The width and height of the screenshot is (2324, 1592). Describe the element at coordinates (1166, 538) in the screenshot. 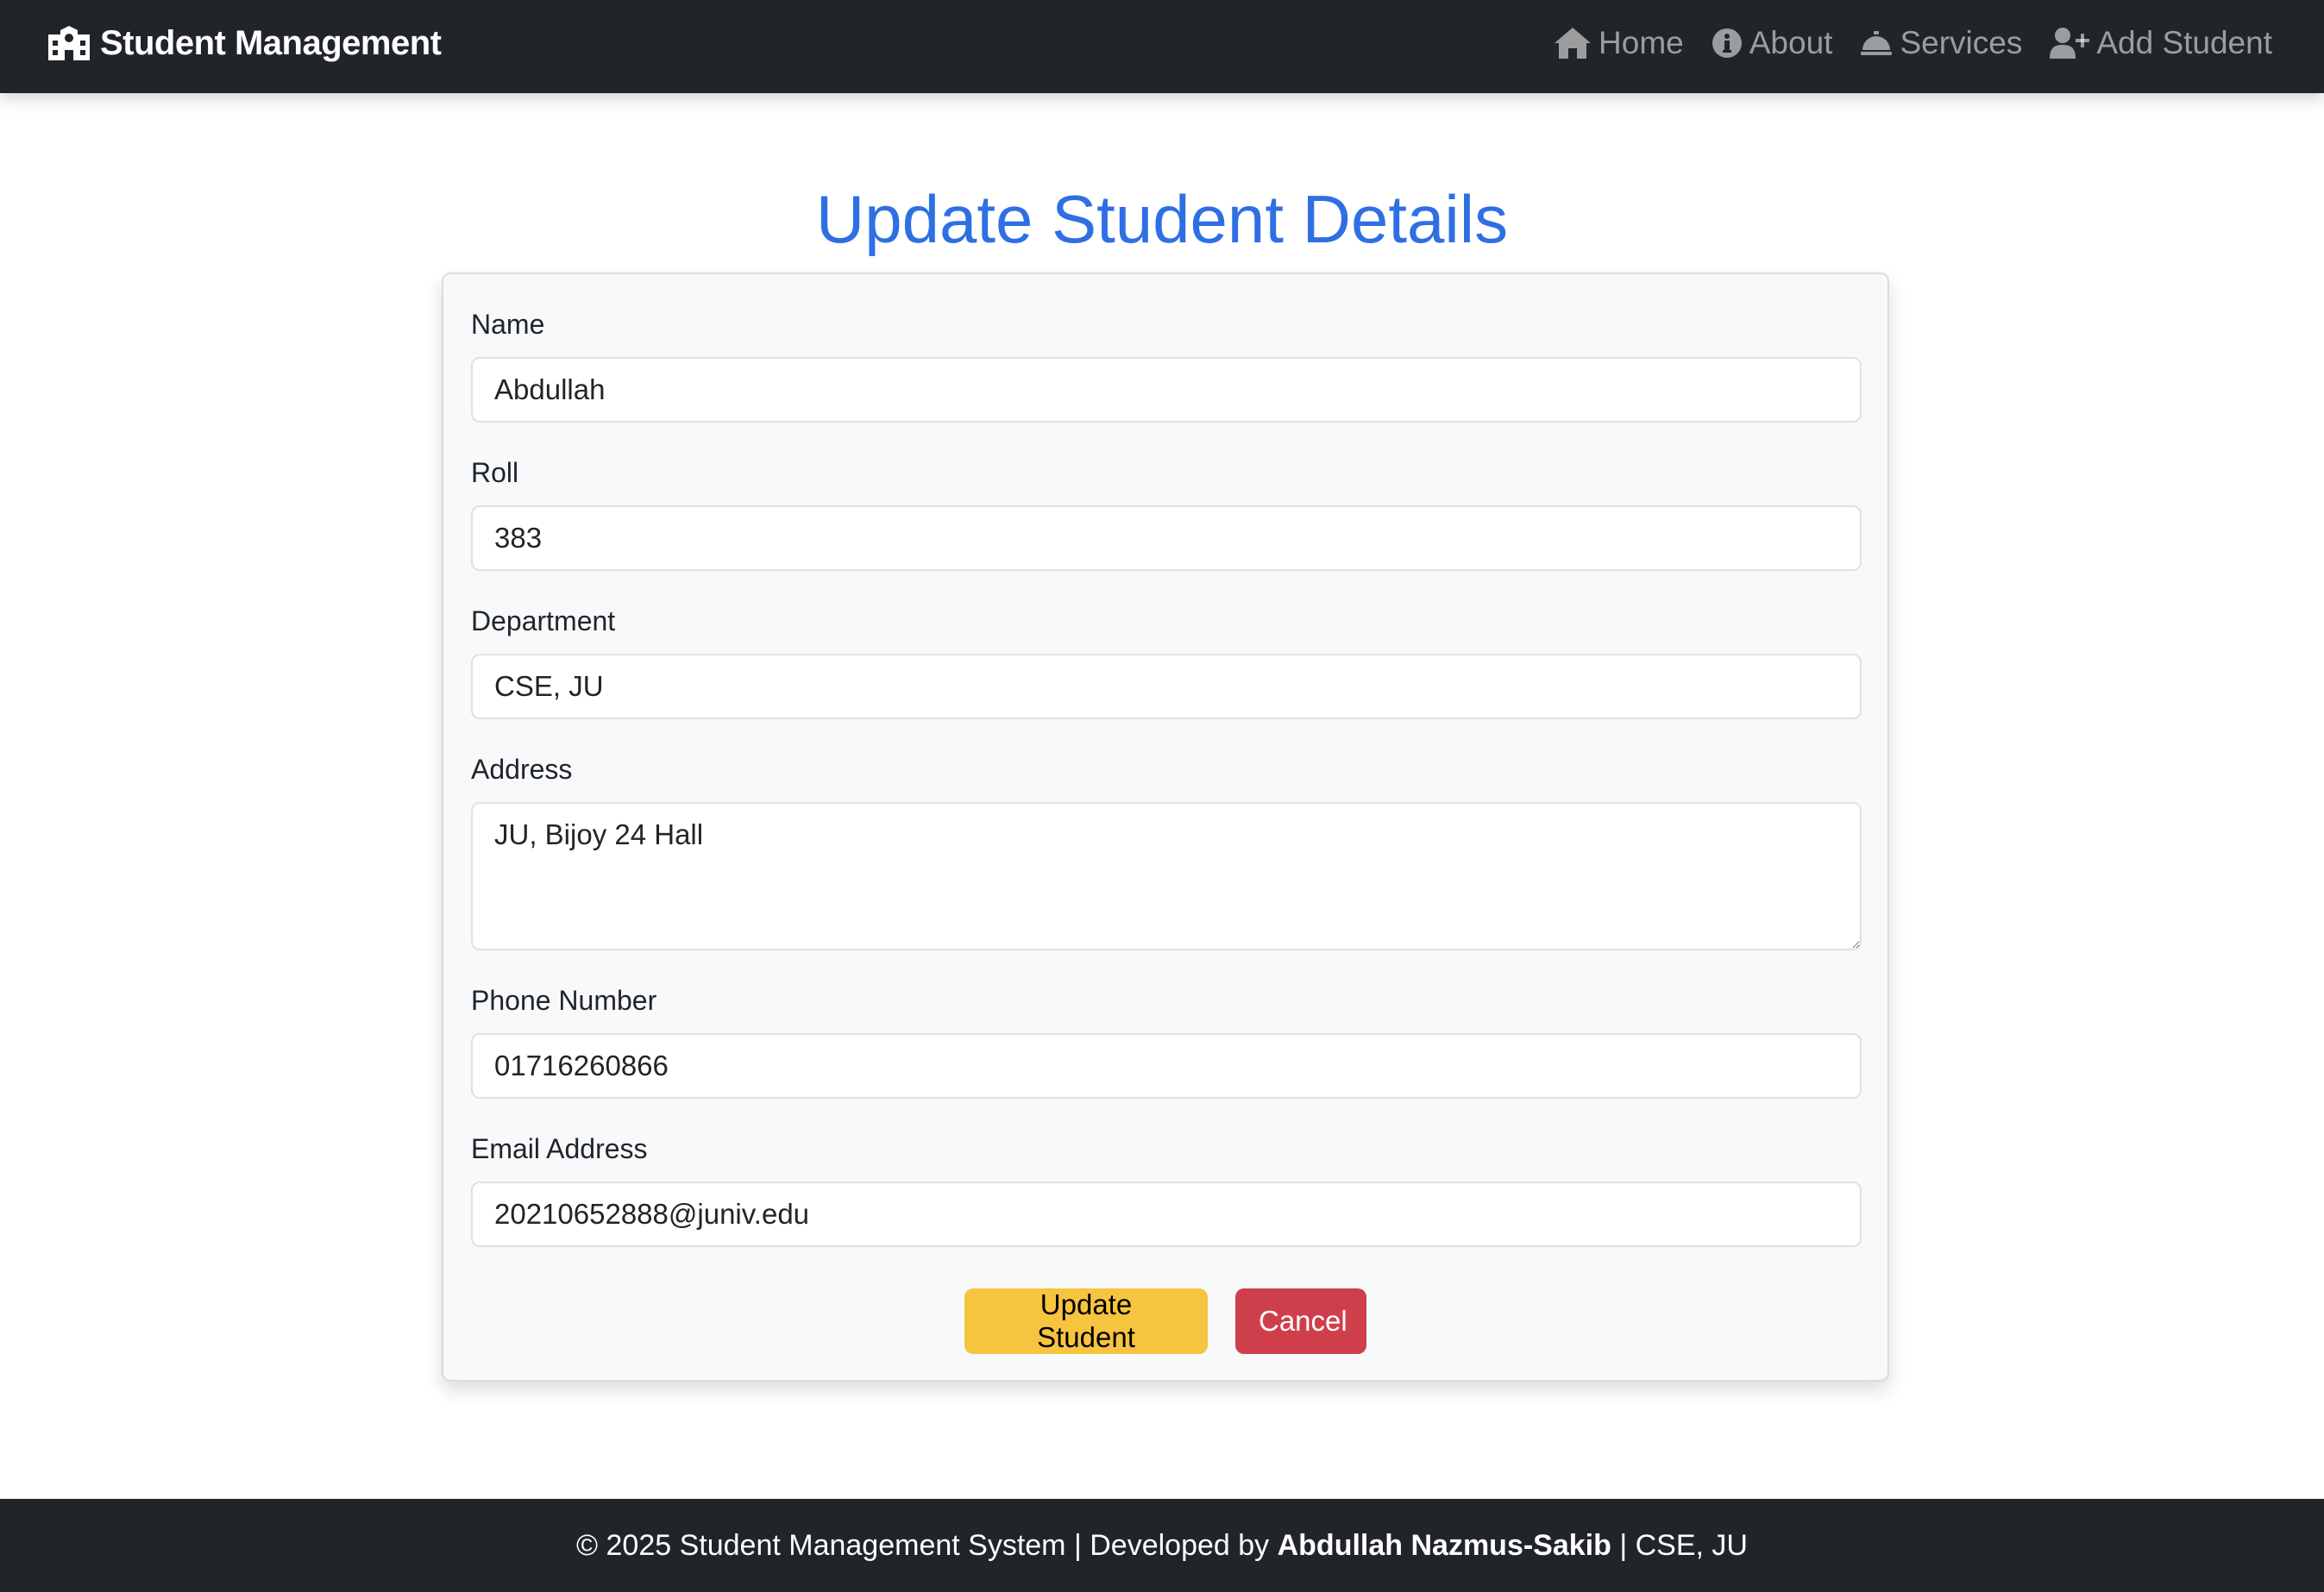

I see `roll-input` at that location.